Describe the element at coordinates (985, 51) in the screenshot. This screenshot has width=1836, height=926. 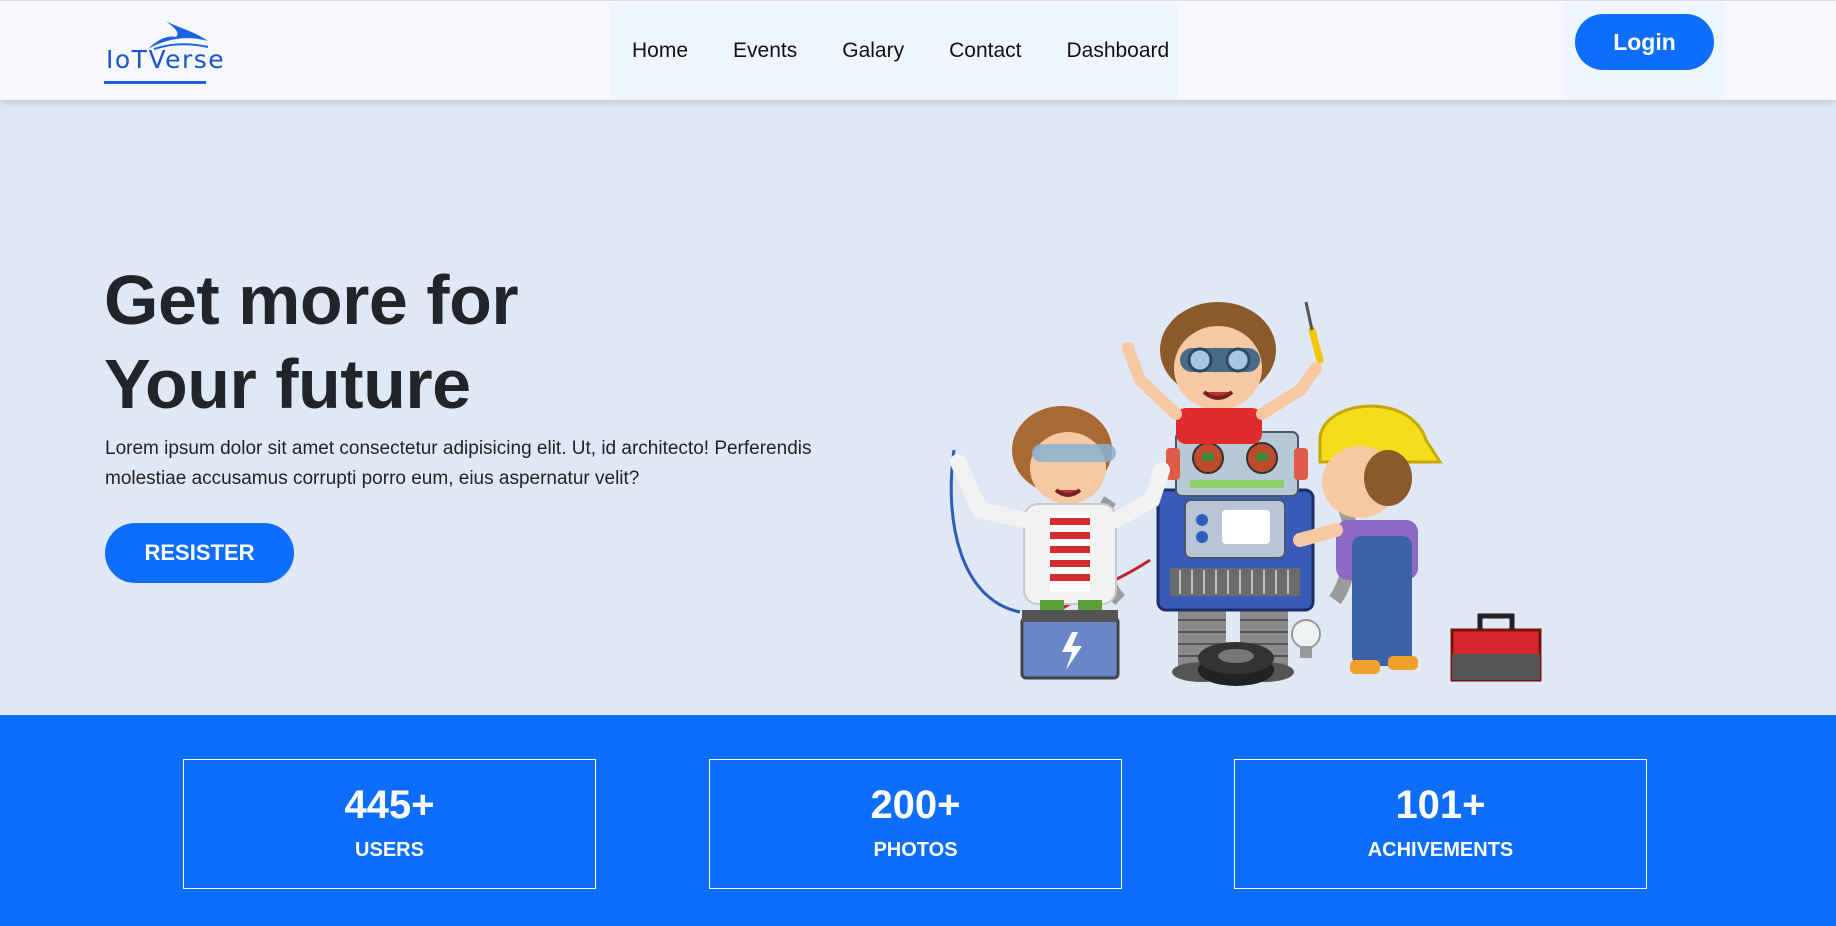
I see `nav-contact-link: Contact` at that location.